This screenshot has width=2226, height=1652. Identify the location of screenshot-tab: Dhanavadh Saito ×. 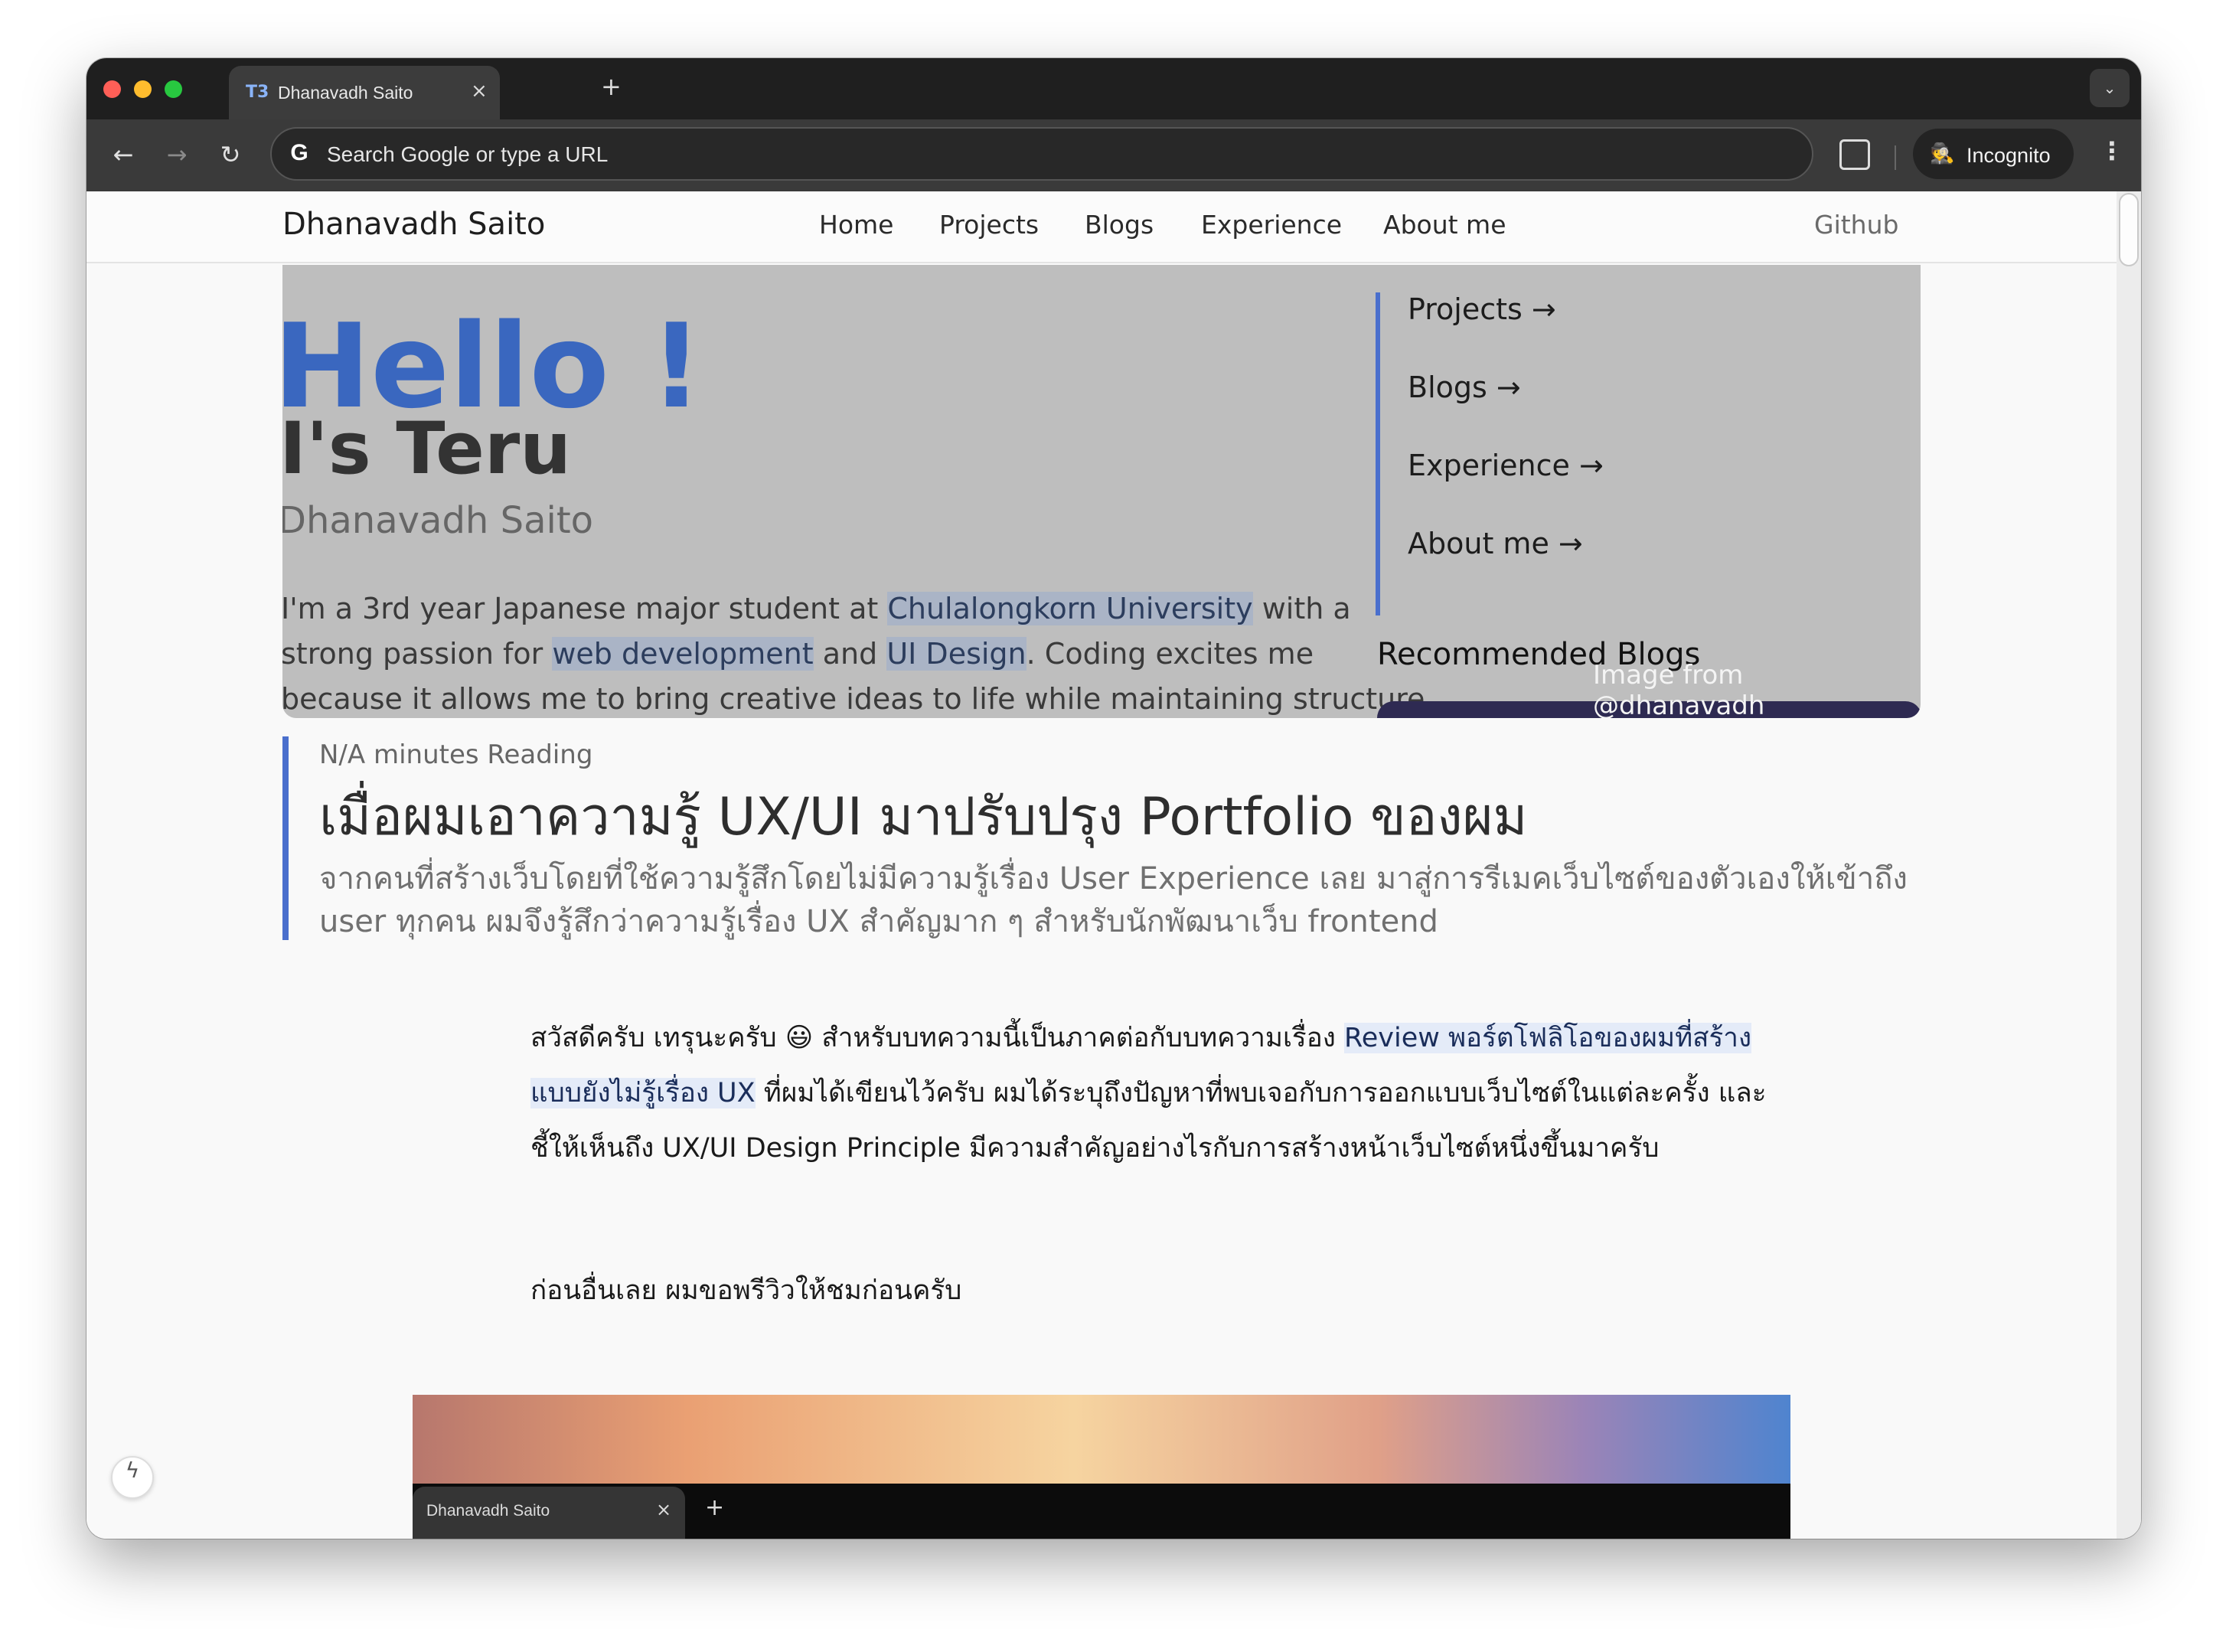
(549, 1513).